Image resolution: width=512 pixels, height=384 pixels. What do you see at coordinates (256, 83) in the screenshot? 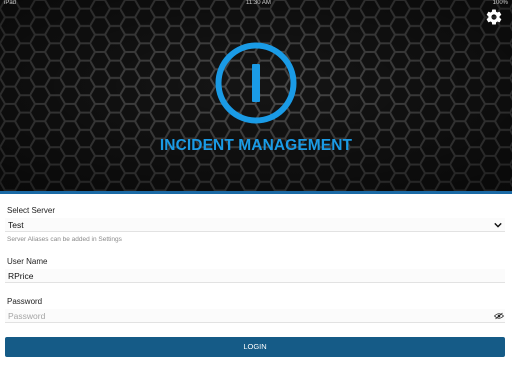
I see `info-circle-icon` at bounding box center [256, 83].